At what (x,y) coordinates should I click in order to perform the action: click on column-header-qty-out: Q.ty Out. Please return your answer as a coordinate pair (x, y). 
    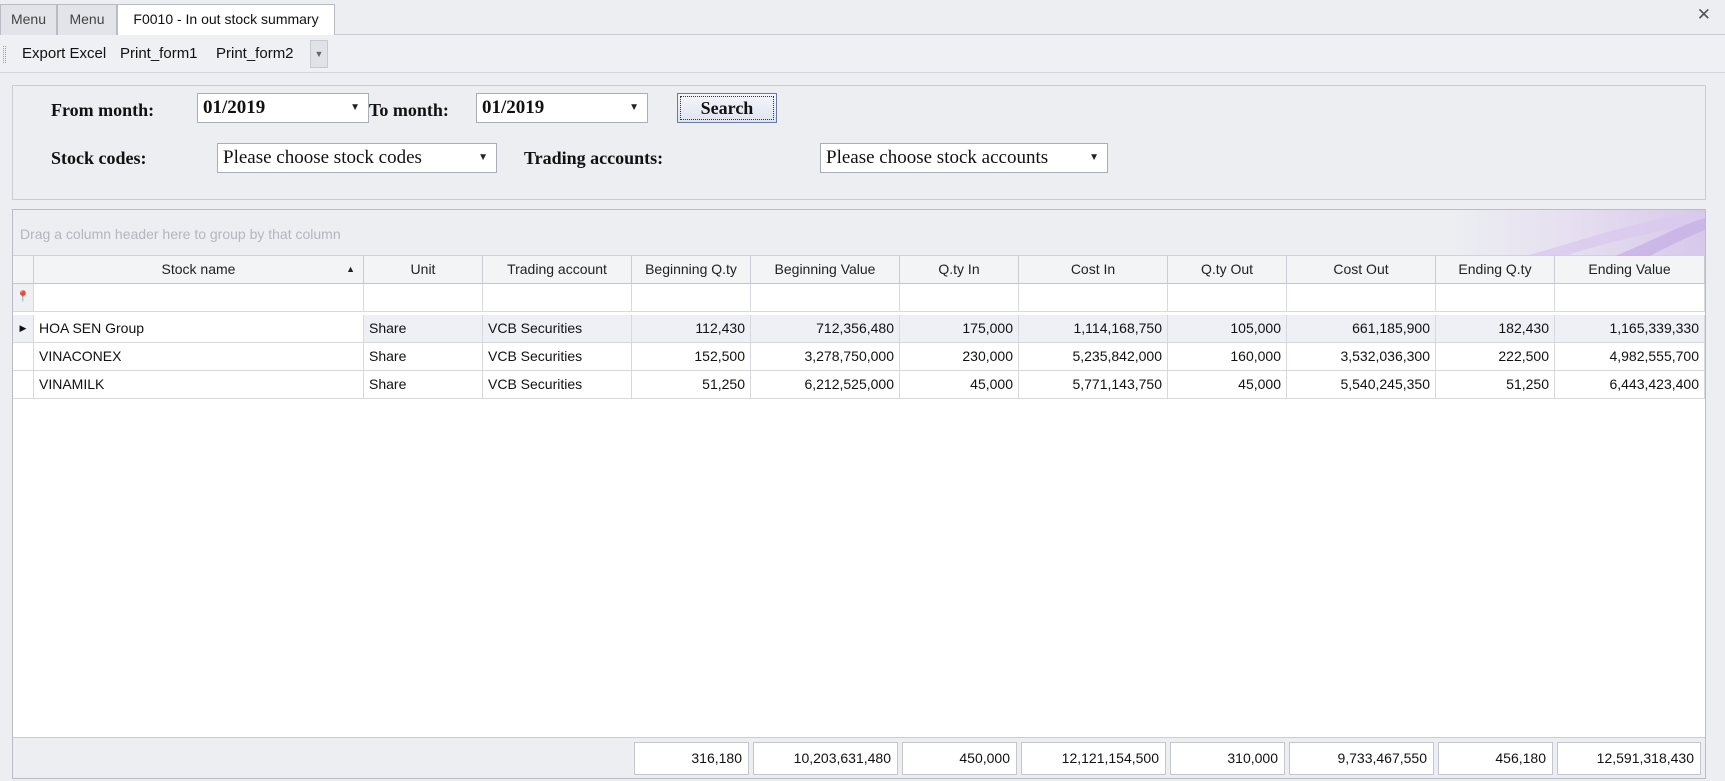
    Looking at the image, I should click on (1227, 270).